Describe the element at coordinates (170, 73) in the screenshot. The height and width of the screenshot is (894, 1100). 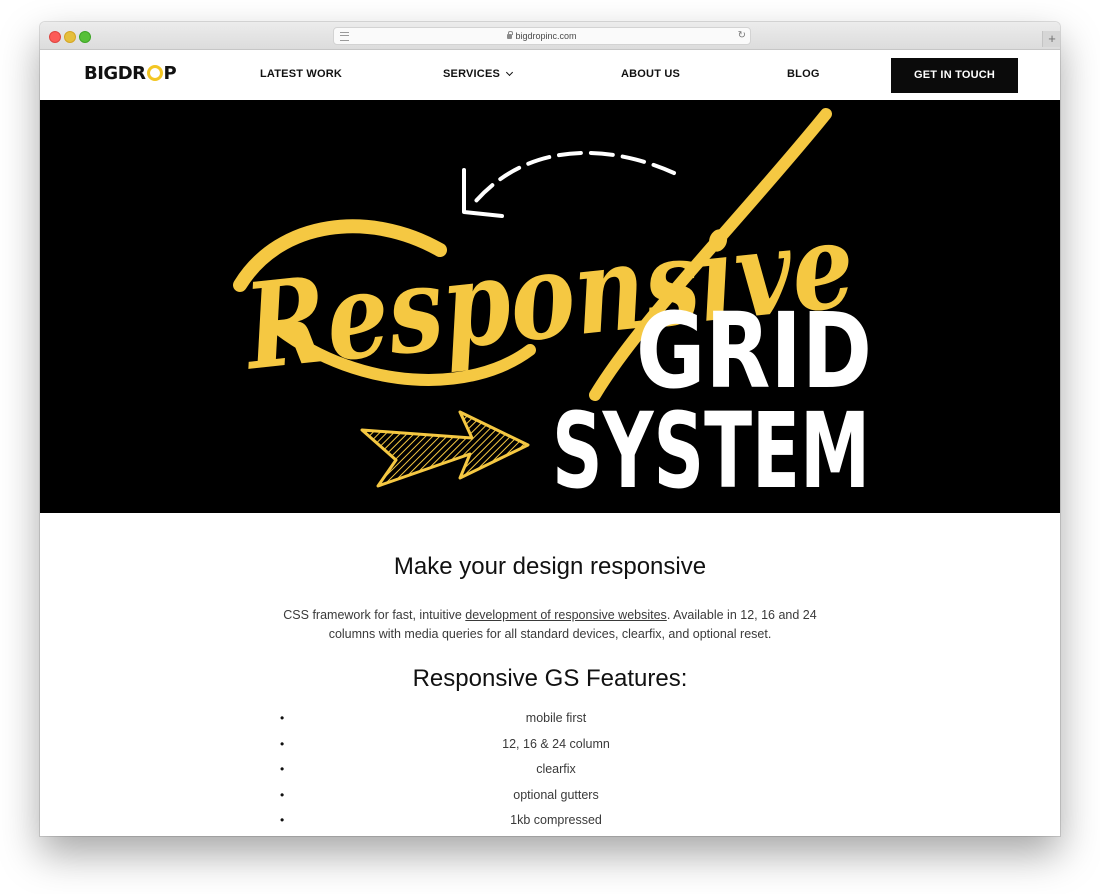
I see `logo-text-end: P` at that location.